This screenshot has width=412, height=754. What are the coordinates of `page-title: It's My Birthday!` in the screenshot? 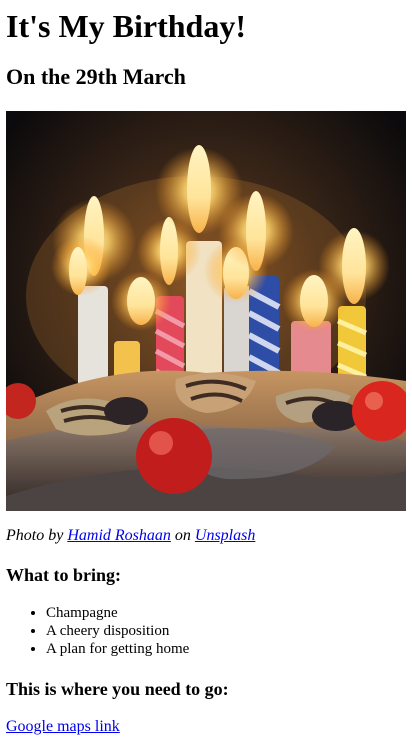 It's located at (126, 26).